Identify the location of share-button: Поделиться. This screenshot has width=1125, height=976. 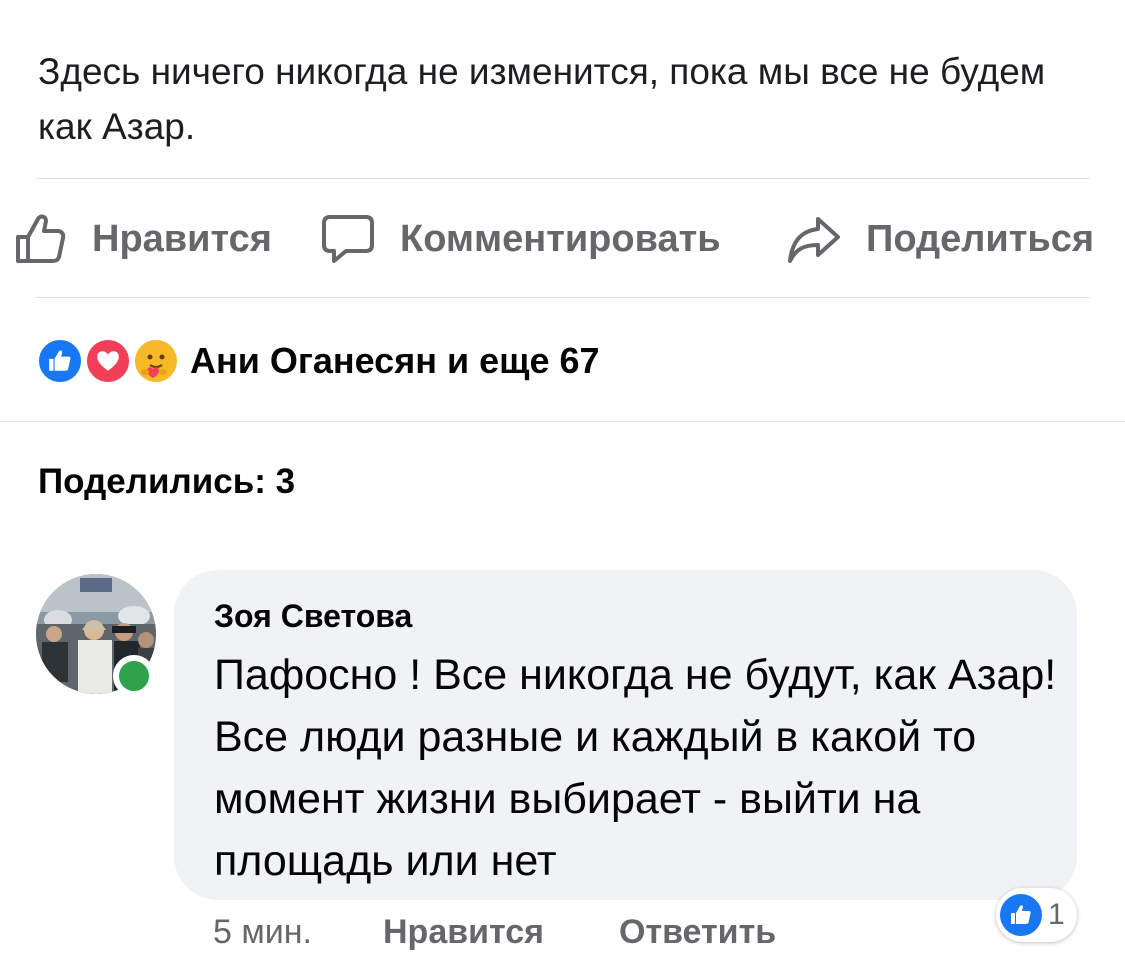
(940, 239).